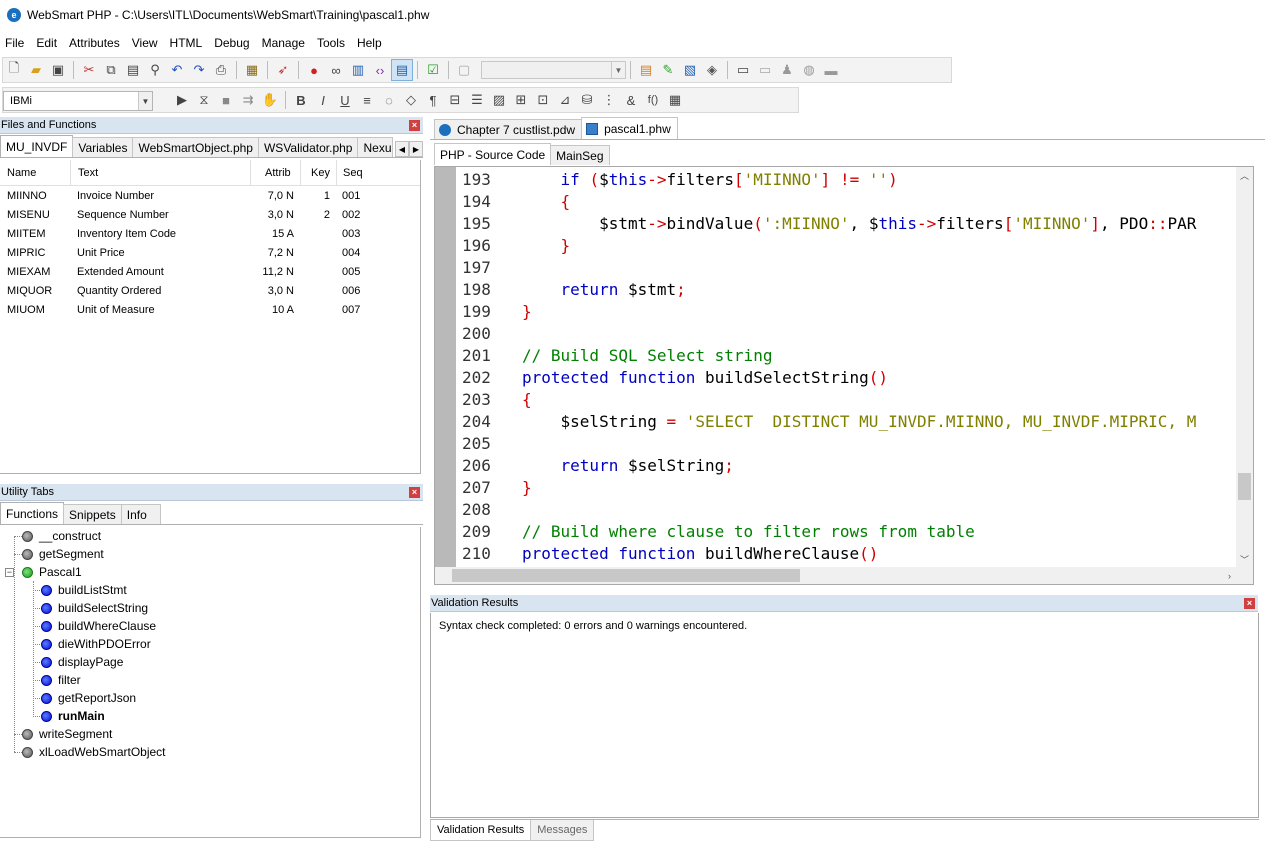 The height and width of the screenshot is (844, 1265). Describe the element at coordinates (499, 100) in the screenshot. I see `image-icon: ▨` at that location.